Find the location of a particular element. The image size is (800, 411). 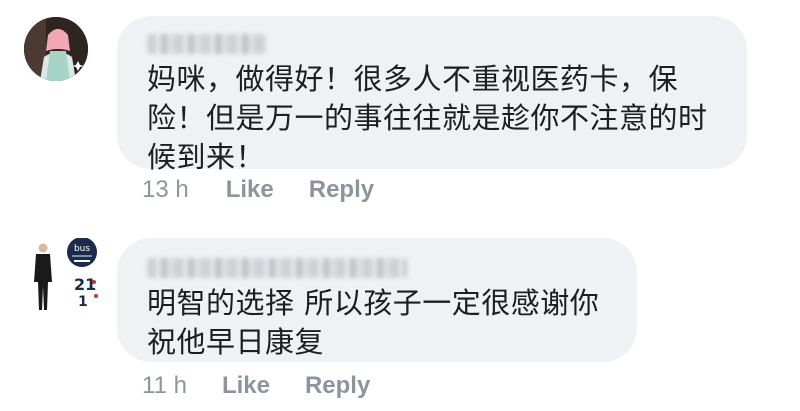

timestamp: 13 h is located at coordinates (165, 190).